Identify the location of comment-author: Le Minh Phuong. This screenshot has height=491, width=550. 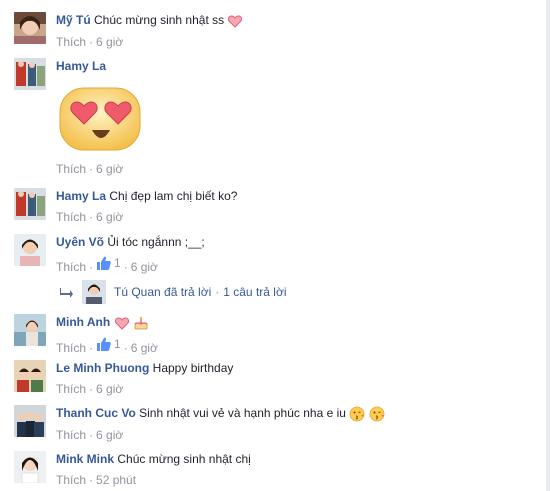
(102, 368).